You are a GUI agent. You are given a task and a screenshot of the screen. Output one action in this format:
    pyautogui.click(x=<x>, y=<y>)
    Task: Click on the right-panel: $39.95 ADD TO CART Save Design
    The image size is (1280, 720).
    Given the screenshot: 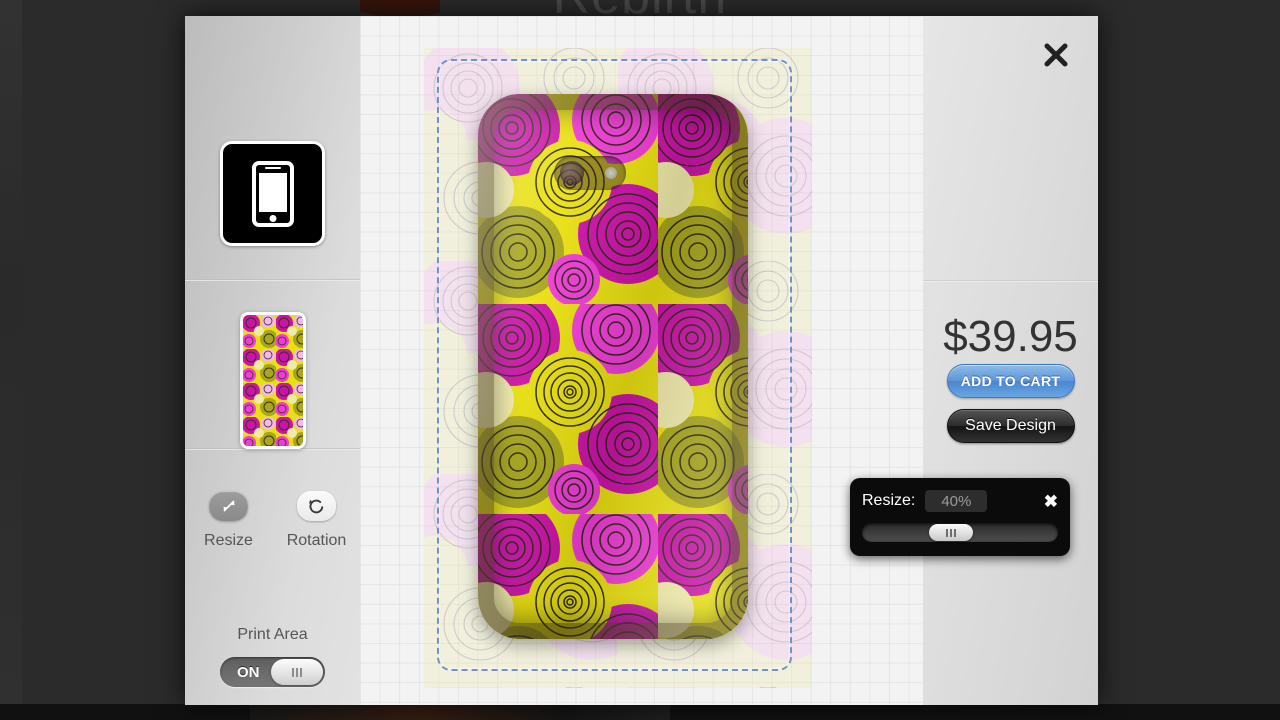 What is the action you would take?
    pyautogui.click(x=1010, y=360)
    